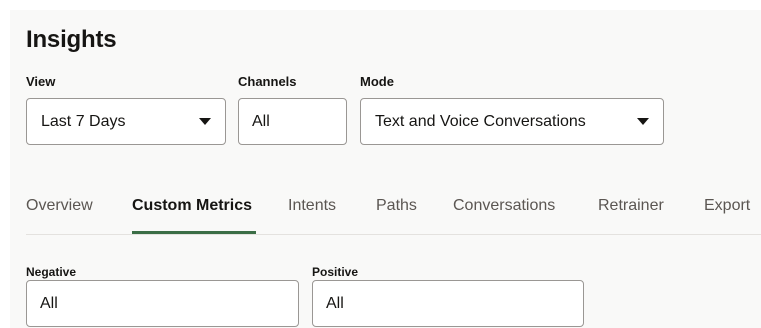 The width and height of the screenshot is (761, 328). What do you see at coordinates (335, 272) in the screenshot?
I see `positive-label: Positive` at bounding box center [335, 272].